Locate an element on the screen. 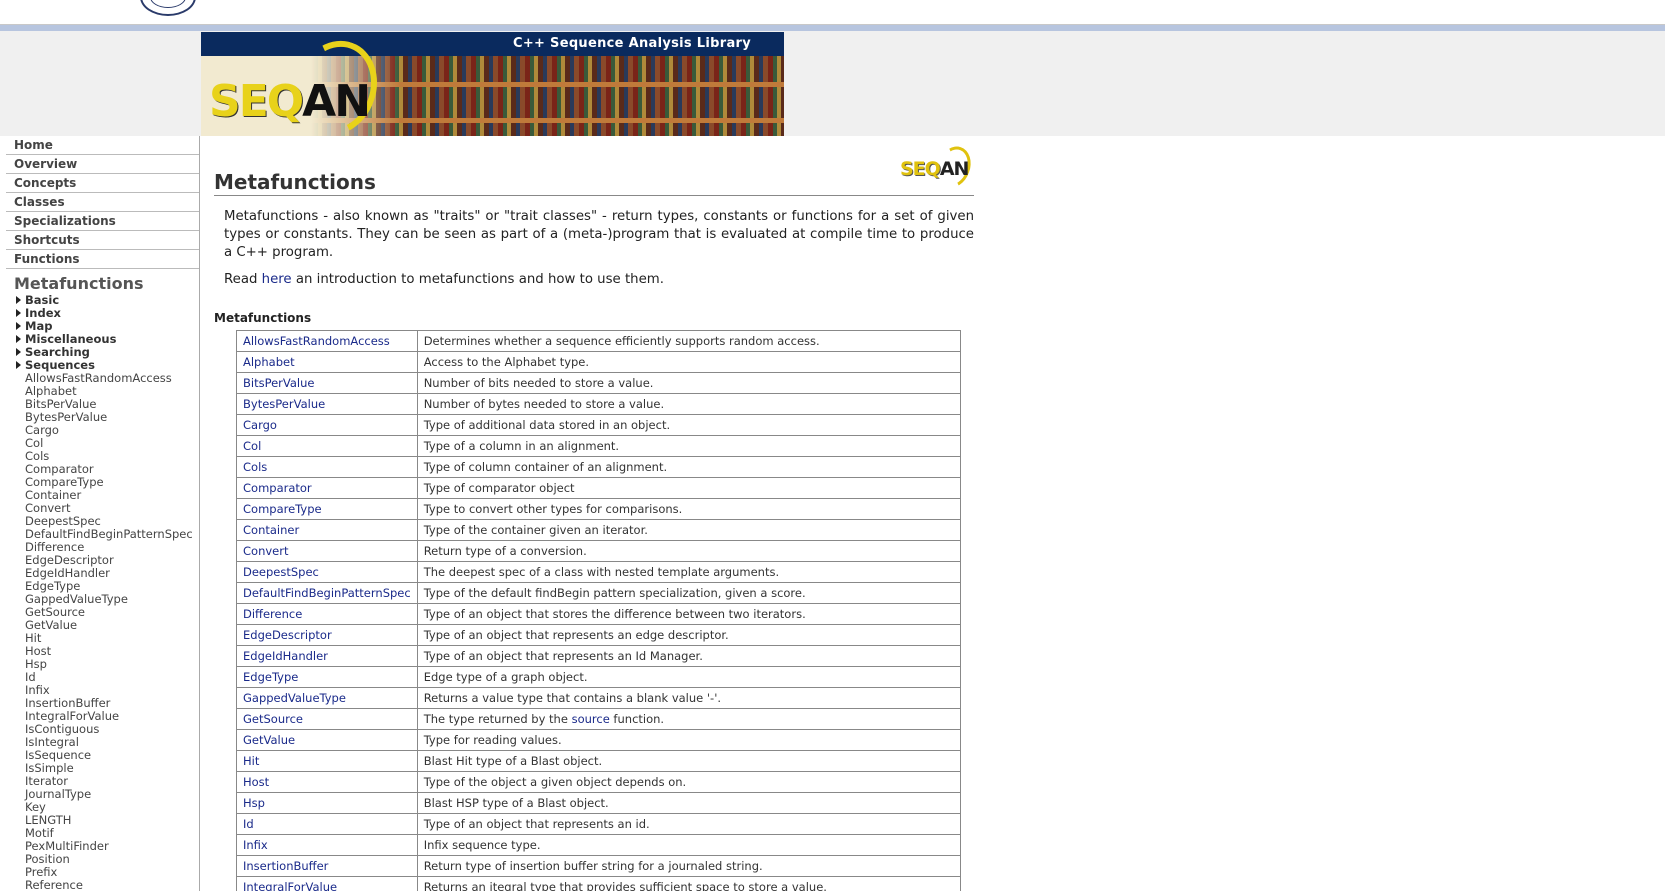 This screenshot has height=891, width=1665. nav-item-concepts: Concepts is located at coordinates (102, 183).